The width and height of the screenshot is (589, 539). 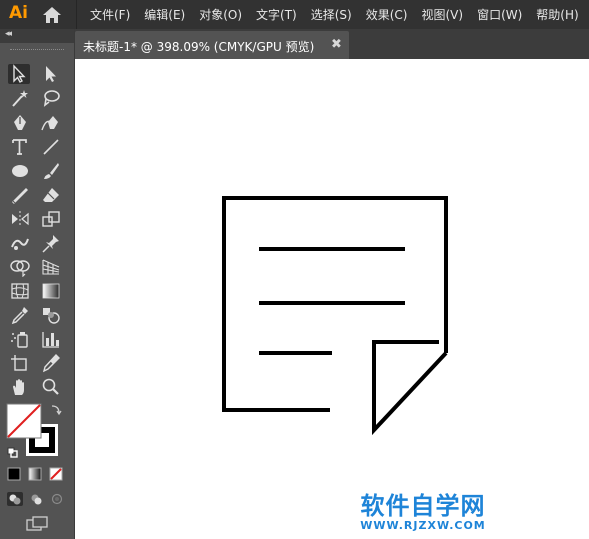 What do you see at coordinates (20, 195) in the screenshot?
I see `shaper-tool-icon` at bounding box center [20, 195].